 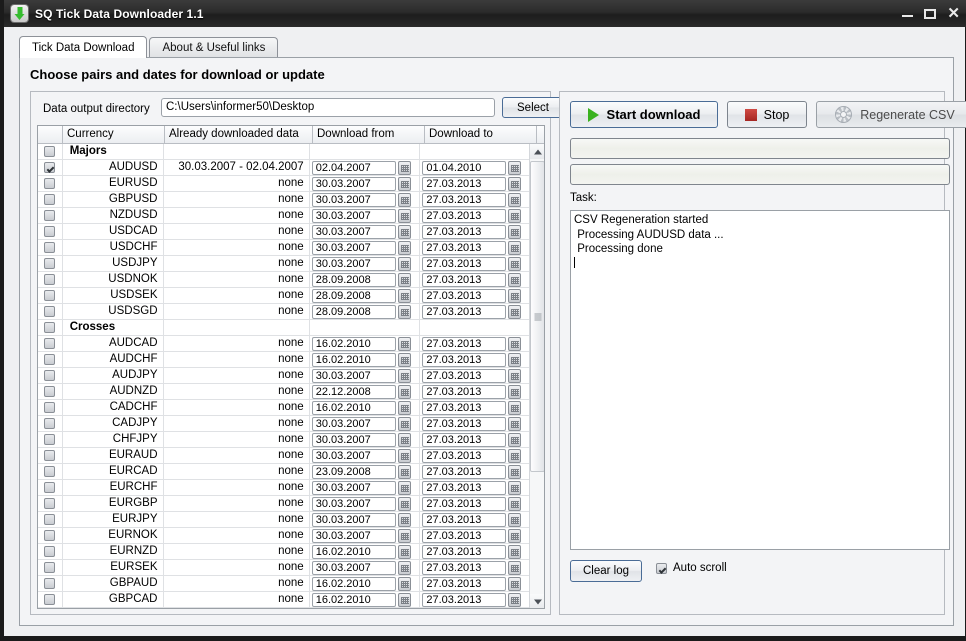 What do you see at coordinates (284, 520) in the screenshot?
I see `table-row: EURJPY none 30.03.2007 27.03.2013` at bounding box center [284, 520].